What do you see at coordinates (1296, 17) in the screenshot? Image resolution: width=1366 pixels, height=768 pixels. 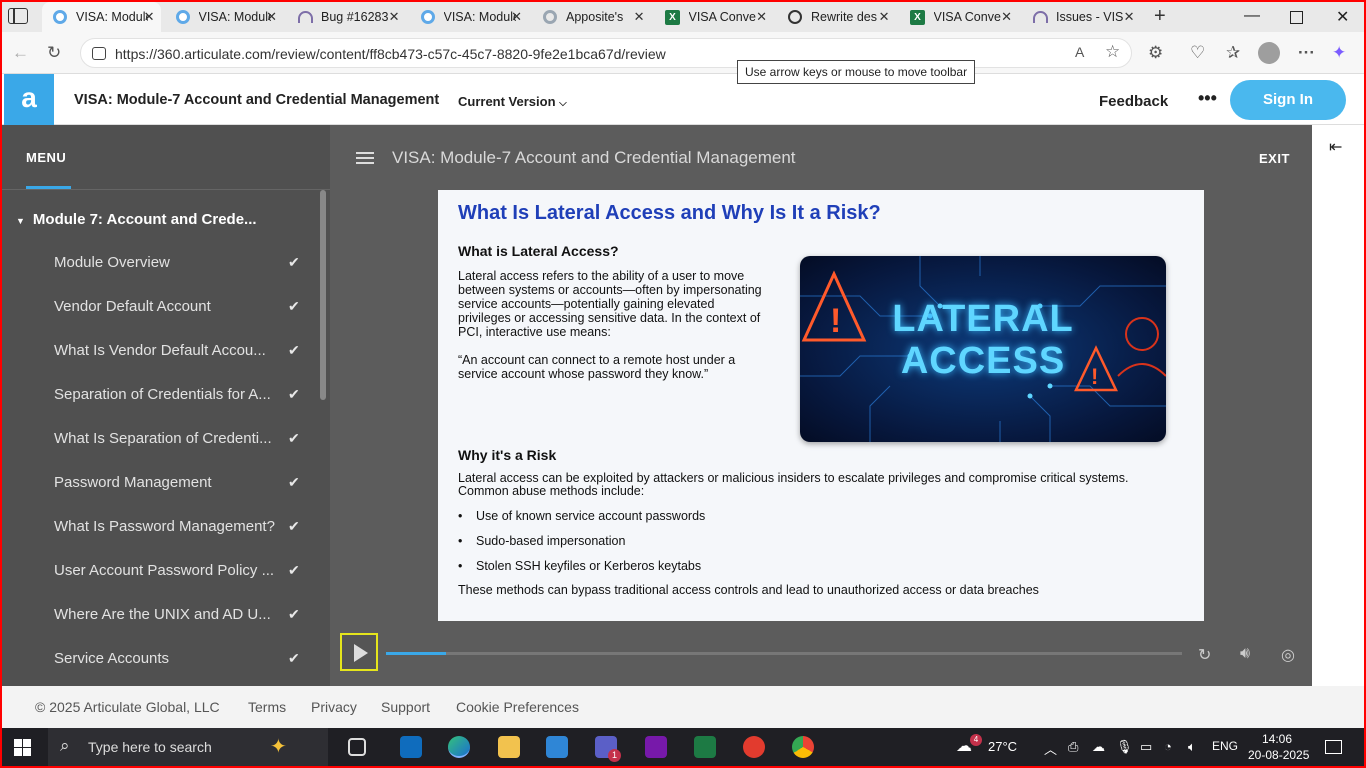 I see `restore-button` at bounding box center [1296, 17].